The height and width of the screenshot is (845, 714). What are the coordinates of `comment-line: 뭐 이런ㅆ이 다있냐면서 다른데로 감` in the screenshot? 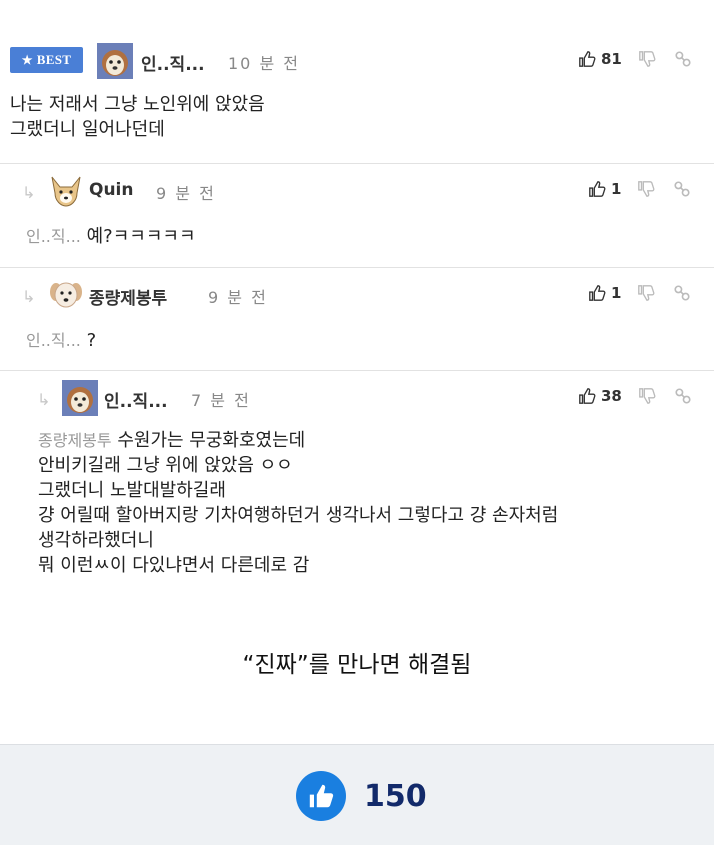 It's located at (174, 565).